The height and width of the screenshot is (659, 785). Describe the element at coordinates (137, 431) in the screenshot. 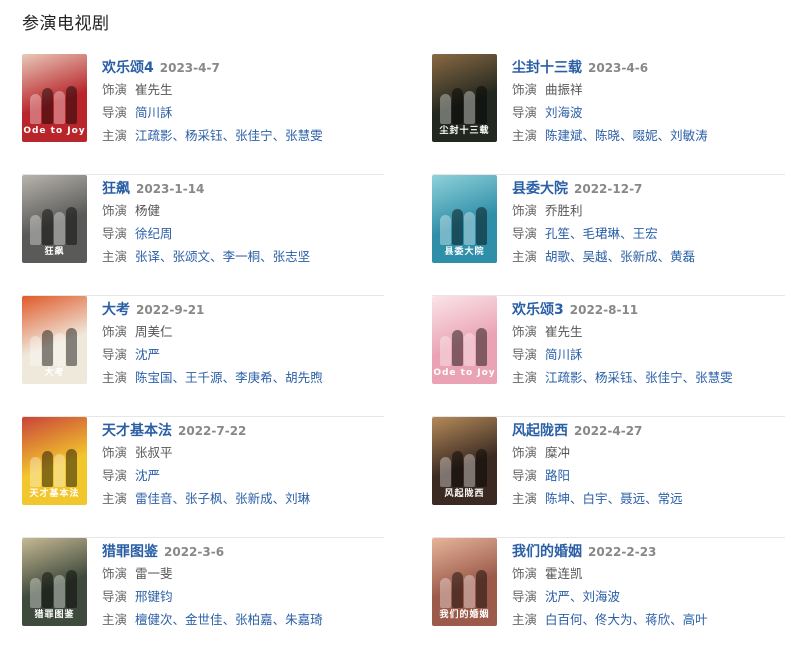

I see `drama-title-link: 天才基本法` at that location.